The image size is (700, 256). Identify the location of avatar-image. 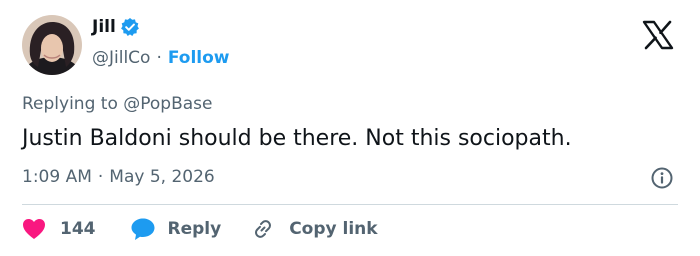
(52, 45).